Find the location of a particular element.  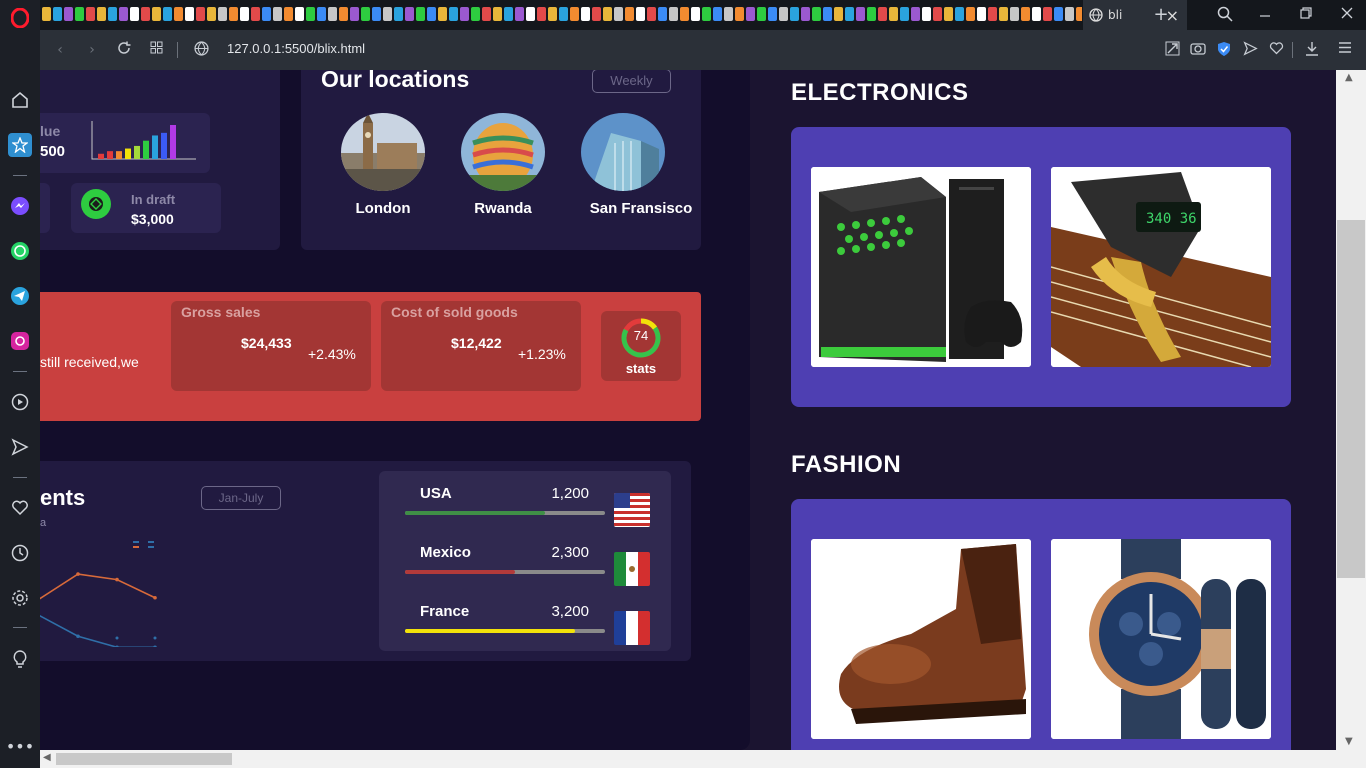

horizontal-scrollbar: ◀ is located at coordinates (703, 759).